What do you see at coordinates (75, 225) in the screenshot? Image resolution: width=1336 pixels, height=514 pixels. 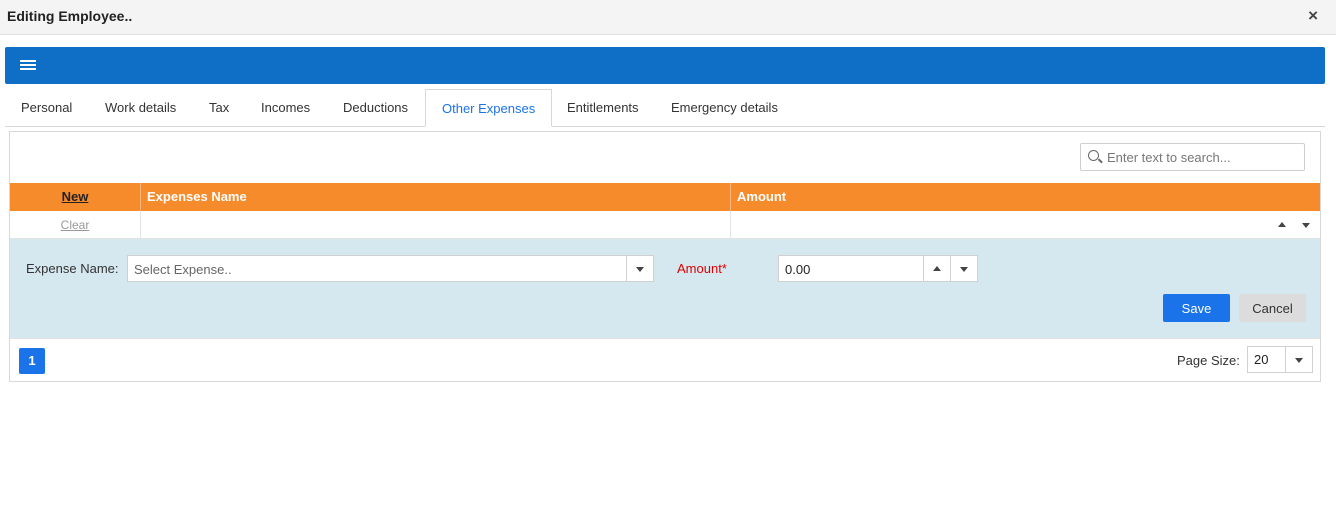 I see `clear-filter-link: Clear` at bounding box center [75, 225].